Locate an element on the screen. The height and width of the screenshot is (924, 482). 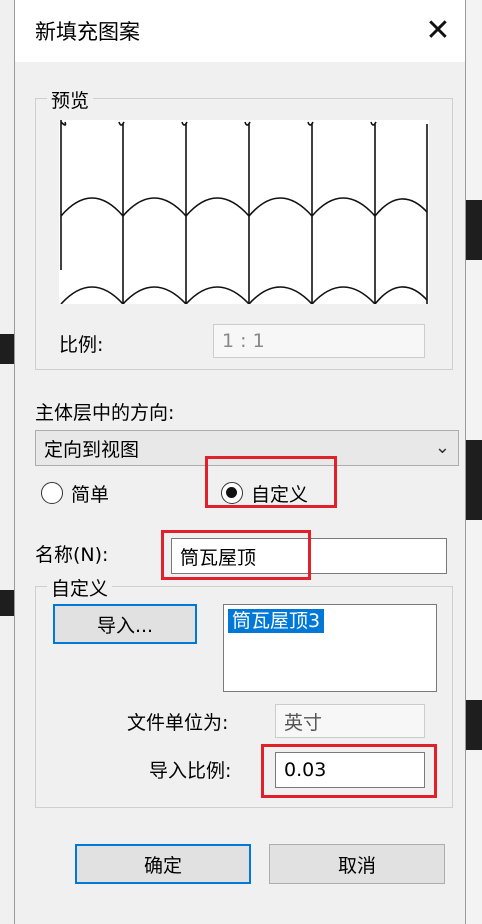
highlight-name-input is located at coordinates (236, 555).